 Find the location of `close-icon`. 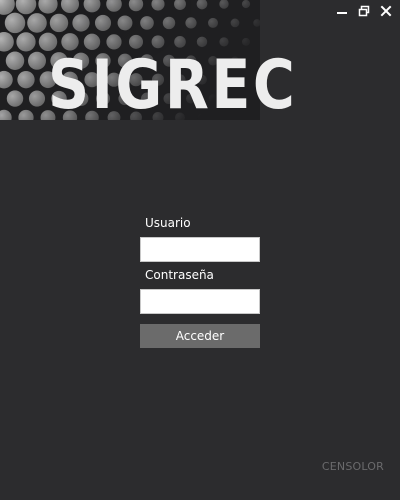

close-icon is located at coordinates (386, 11).